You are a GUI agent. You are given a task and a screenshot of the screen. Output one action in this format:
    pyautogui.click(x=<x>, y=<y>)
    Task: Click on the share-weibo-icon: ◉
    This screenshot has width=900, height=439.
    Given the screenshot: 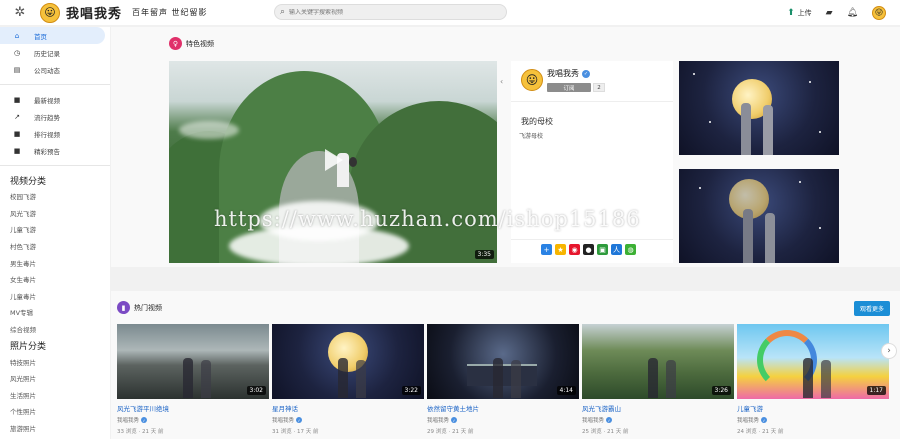 What is the action you would take?
    pyautogui.click(x=574, y=249)
    